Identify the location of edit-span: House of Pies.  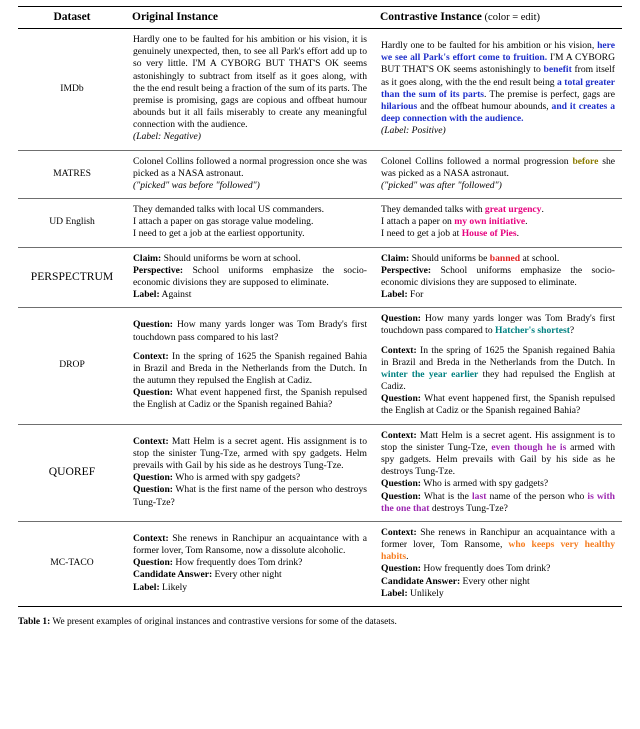
(489, 234).